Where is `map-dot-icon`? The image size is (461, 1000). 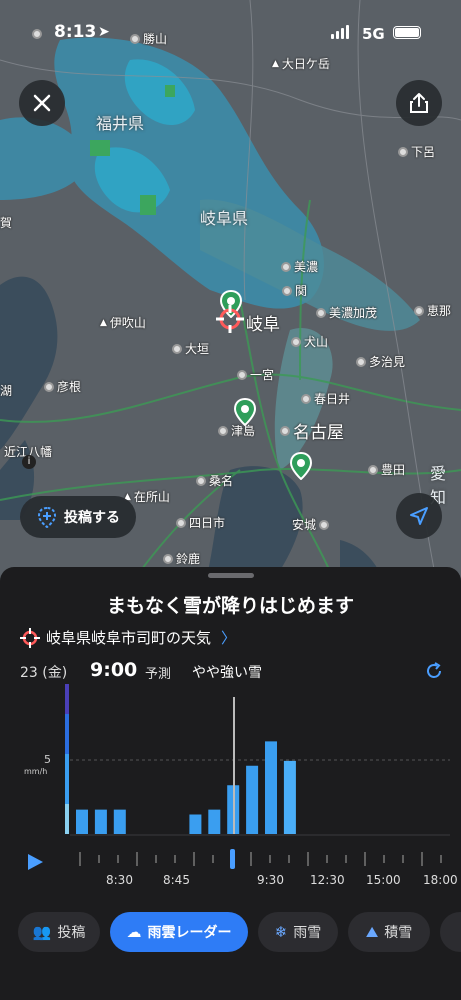 map-dot-icon is located at coordinates (37, 34).